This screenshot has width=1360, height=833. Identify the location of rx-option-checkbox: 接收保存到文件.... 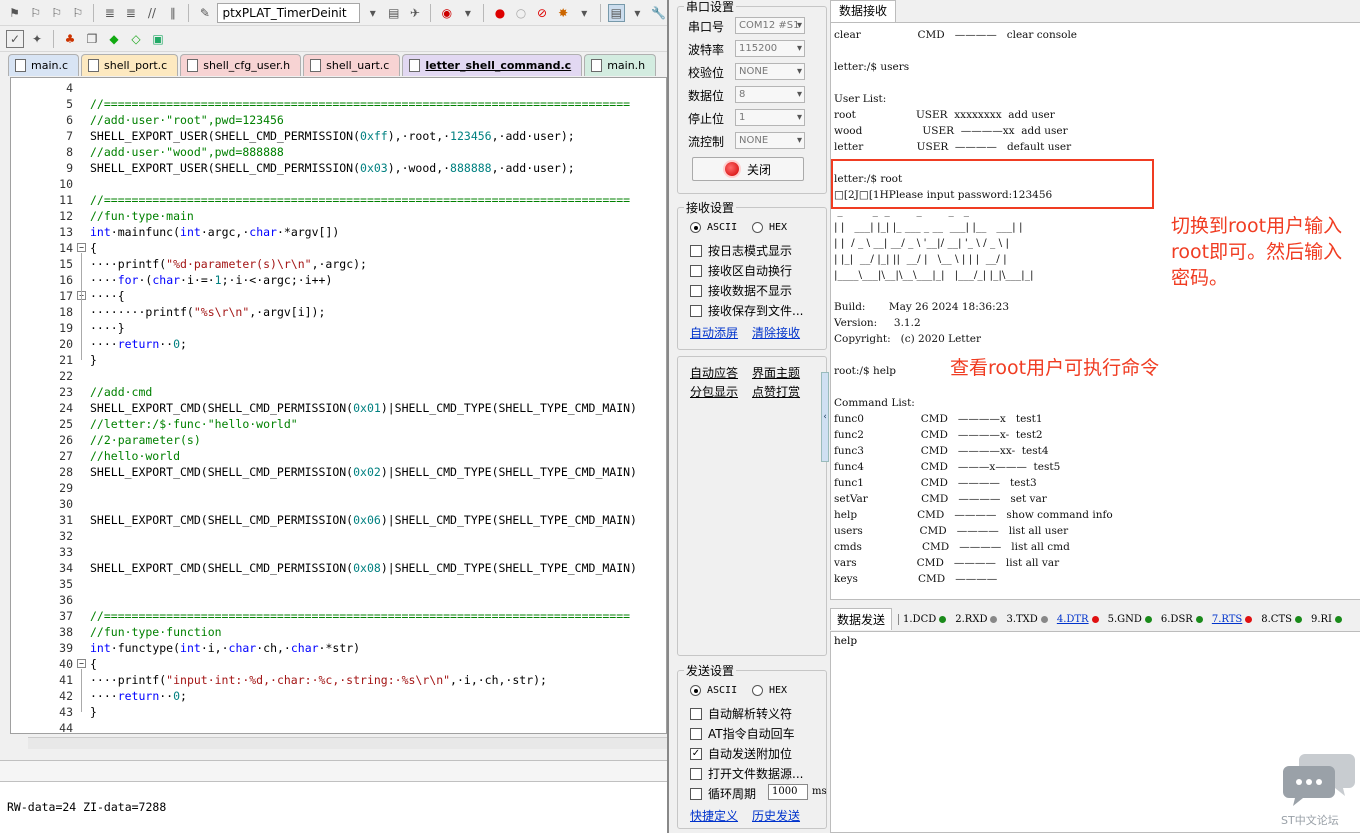
(746, 310).